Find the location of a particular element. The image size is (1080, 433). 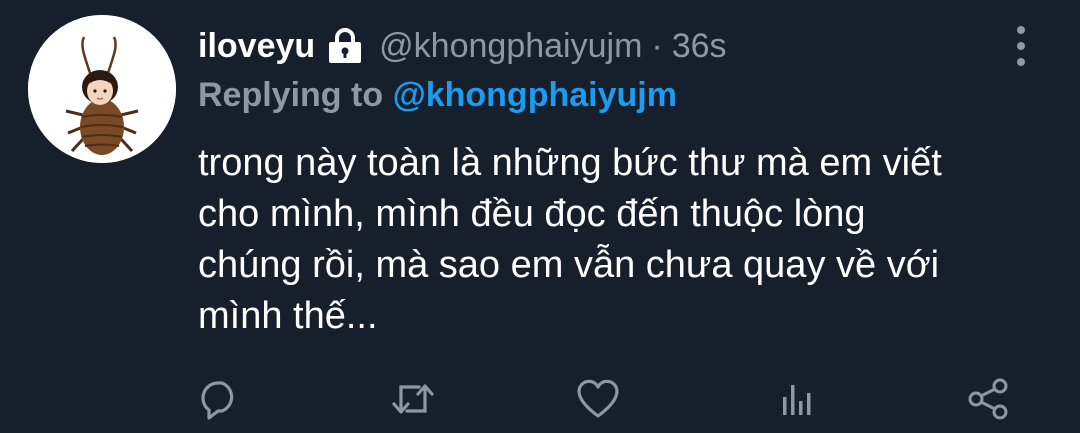

comment-icon is located at coordinates (217, 400).